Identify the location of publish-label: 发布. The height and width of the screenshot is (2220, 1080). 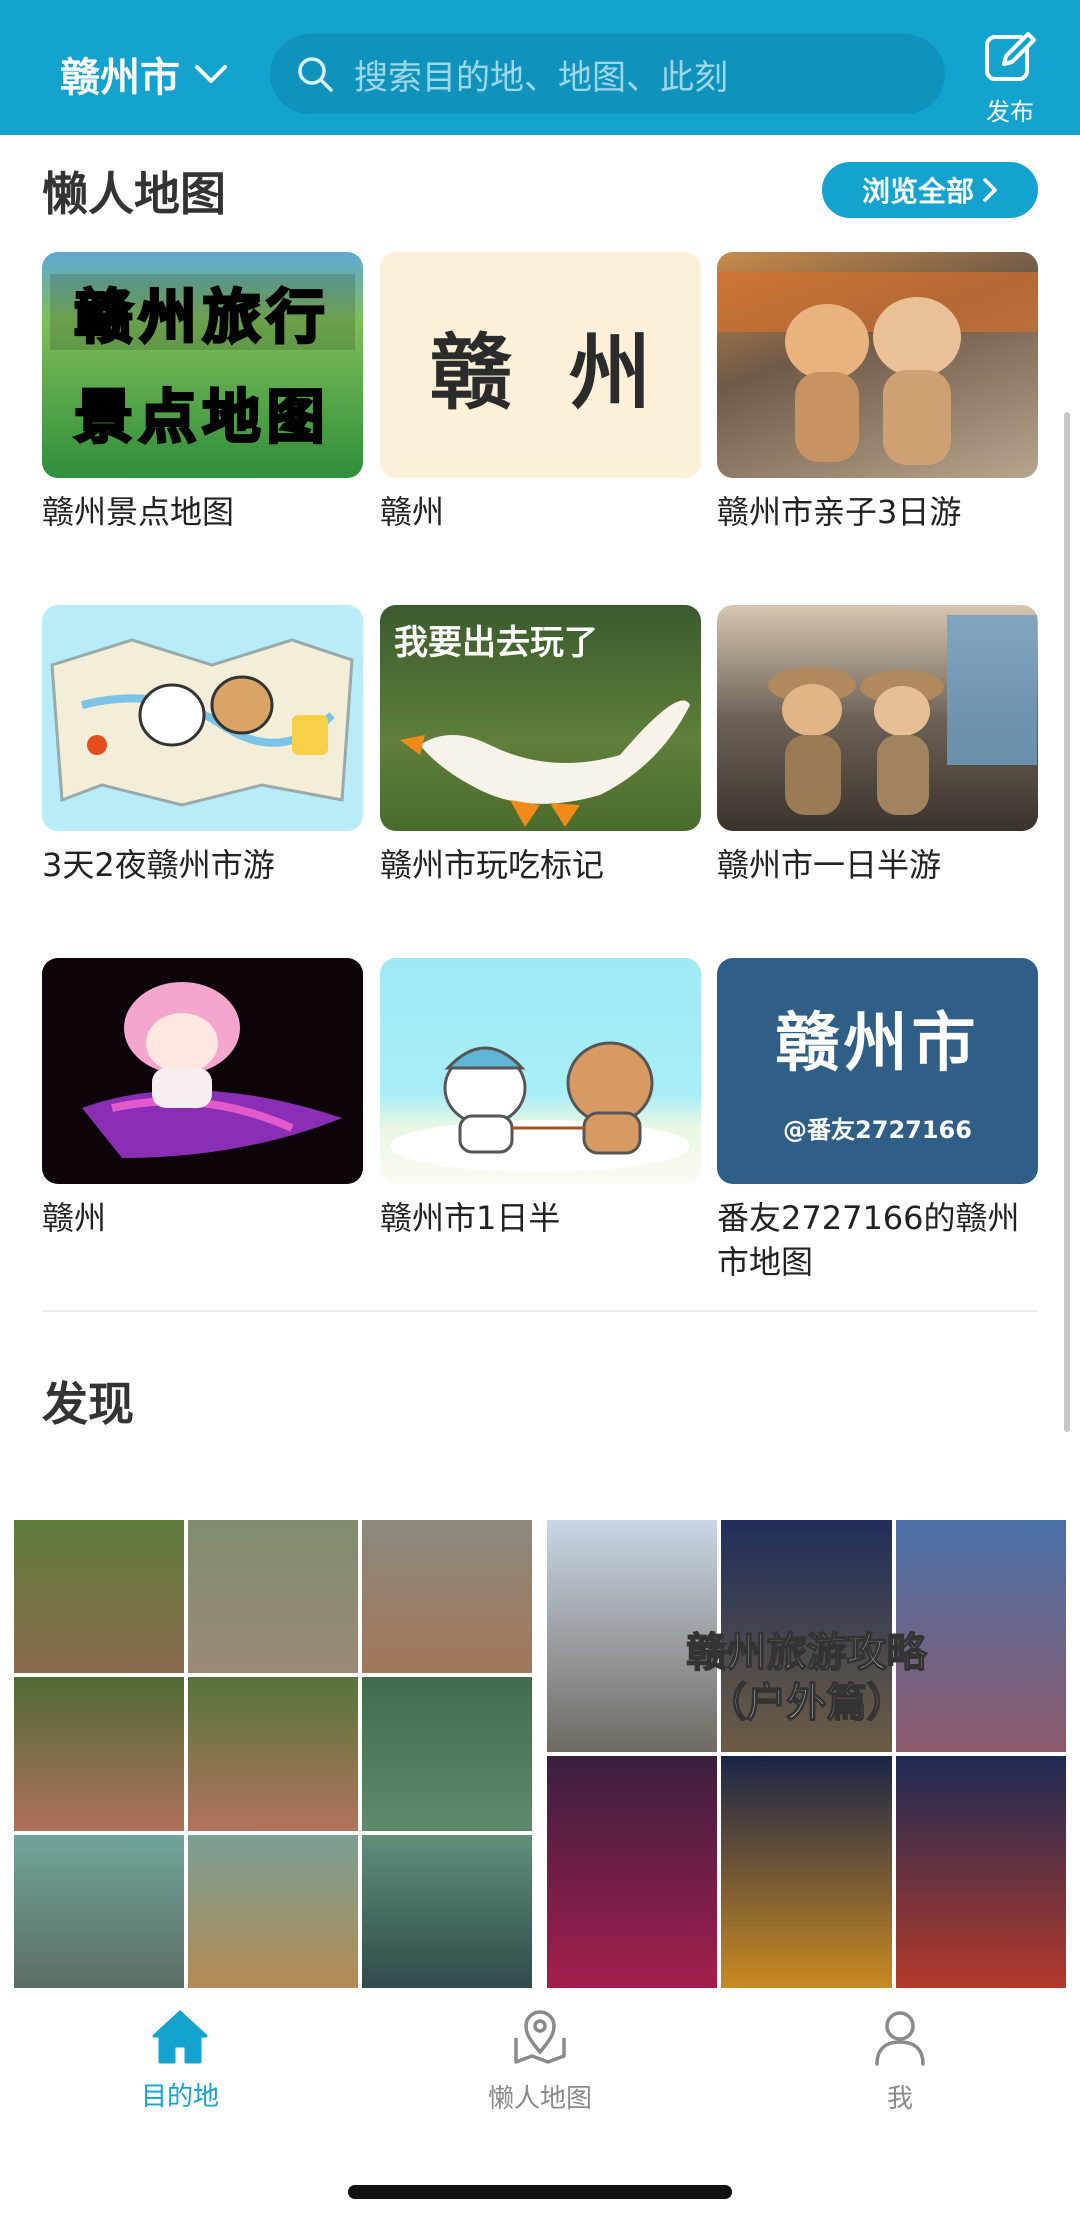
(1010, 112).